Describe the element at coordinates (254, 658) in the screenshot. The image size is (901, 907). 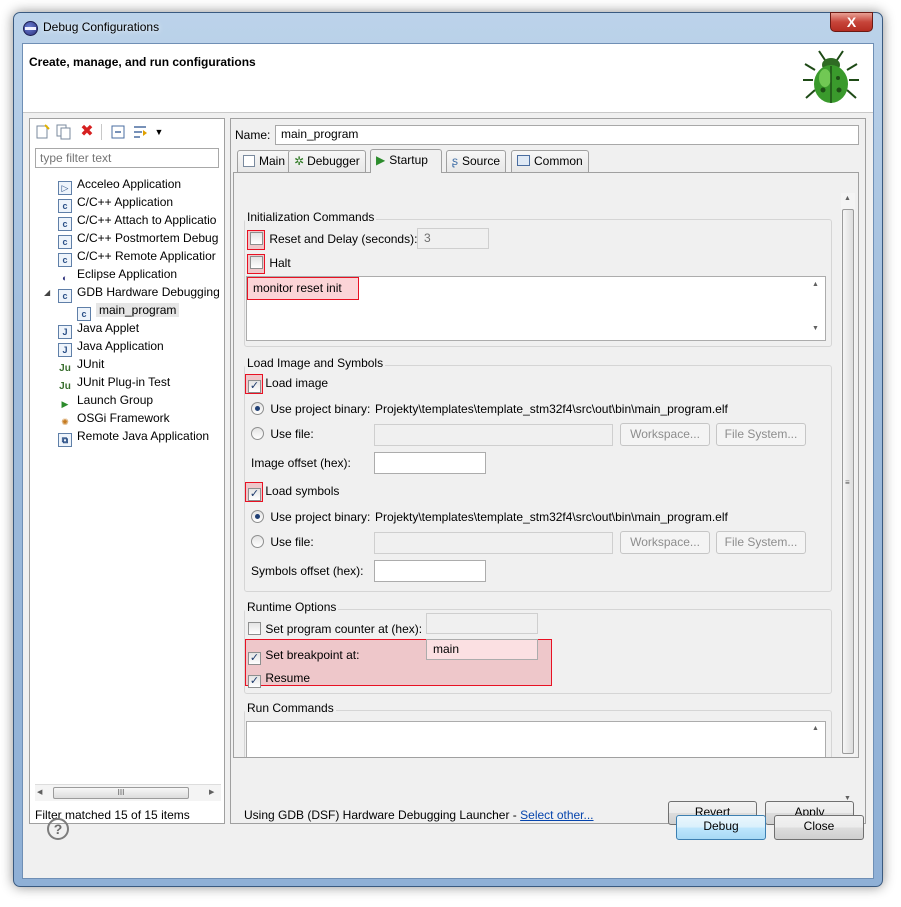
I see `set-breakpoint-checkbox: ✓` at that location.